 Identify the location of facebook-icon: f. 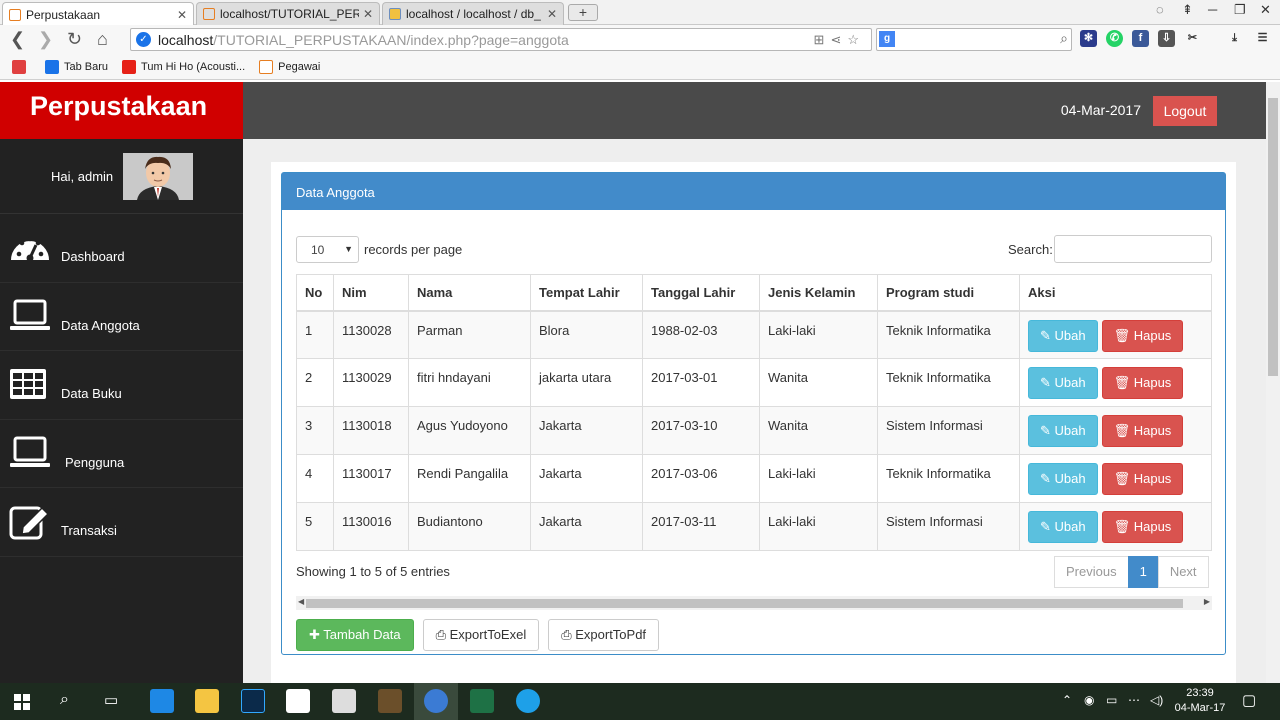
(1140, 38).